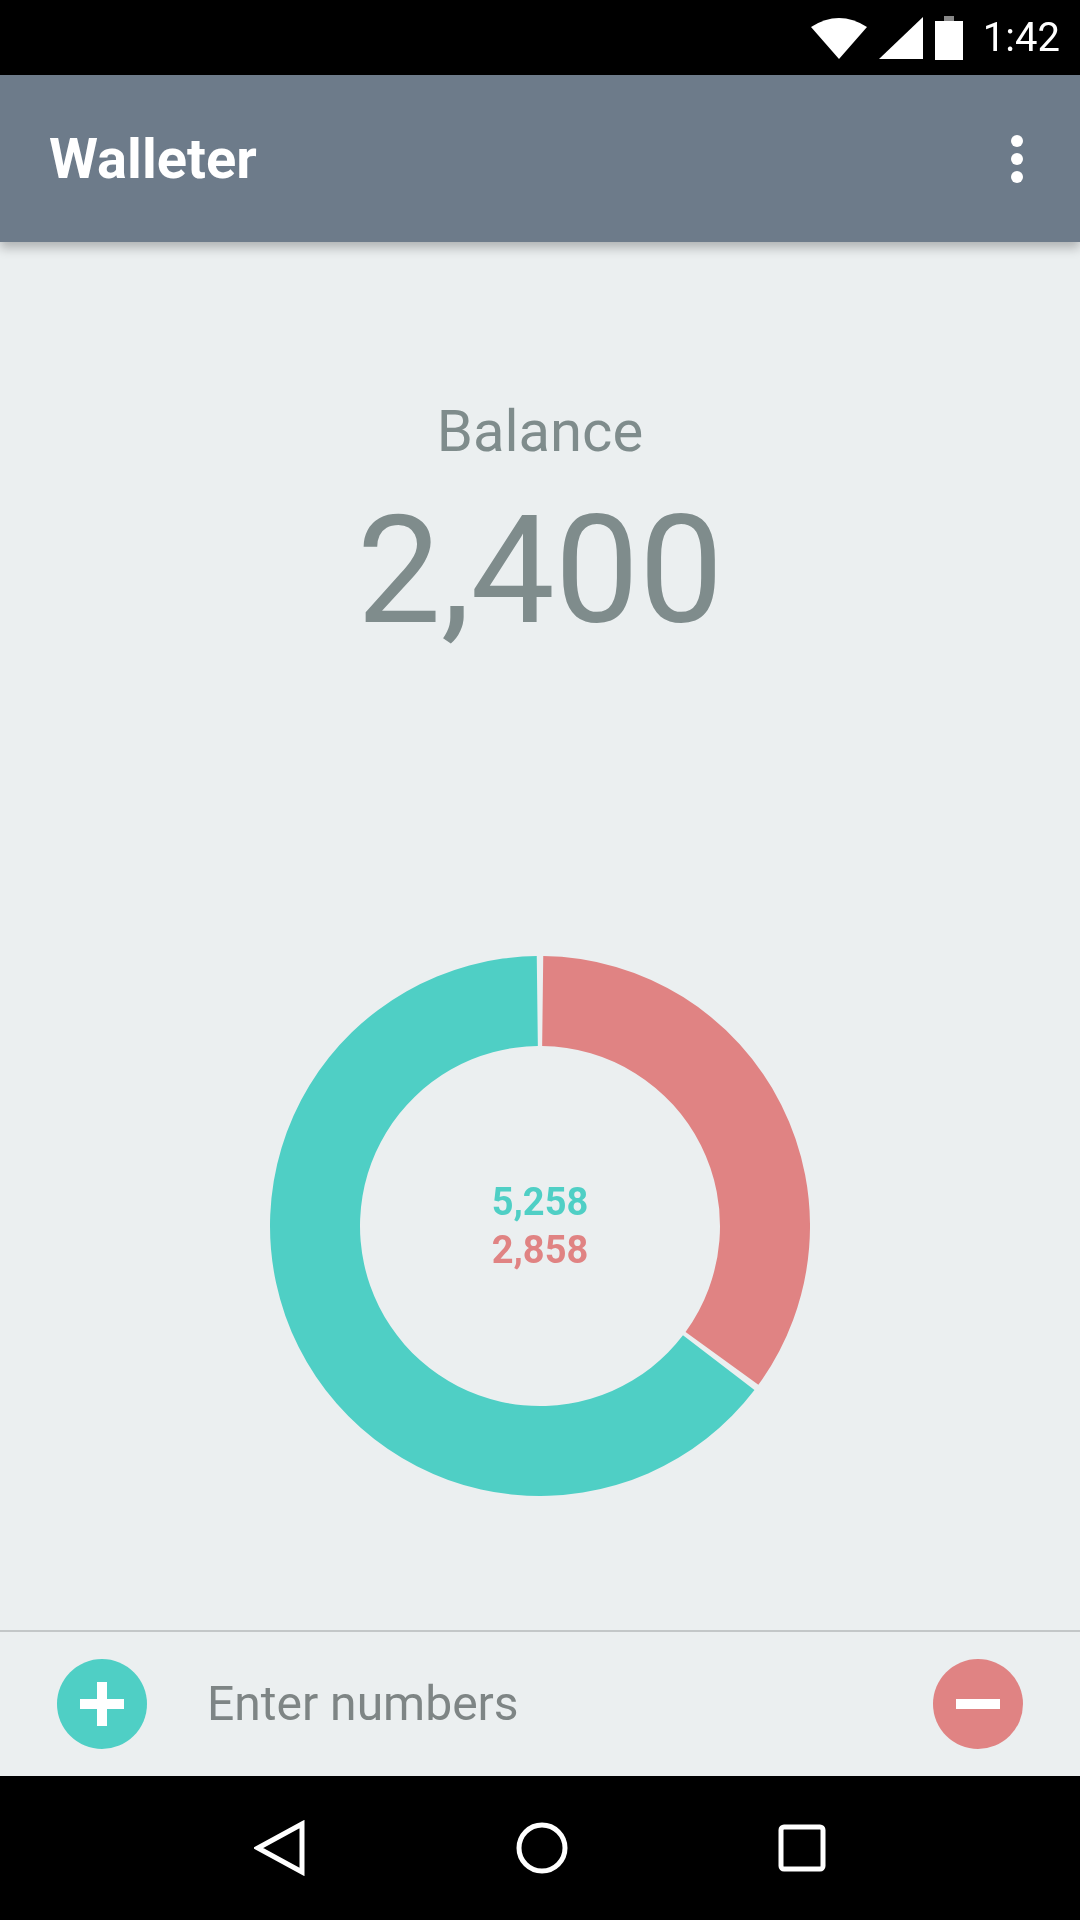 The height and width of the screenshot is (1920, 1080). I want to click on number-input: Enter numbers, so click(540, 1704).